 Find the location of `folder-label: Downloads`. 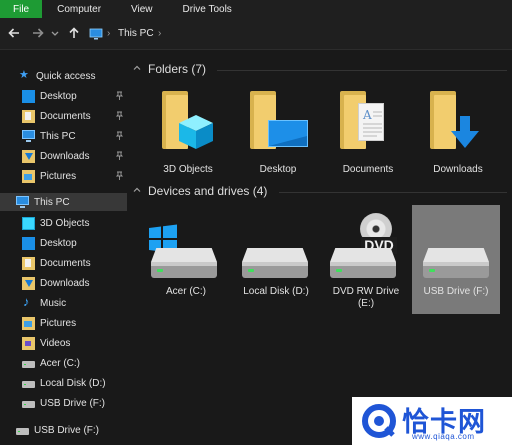

folder-label: Downloads is located at coordinates (458, 169).